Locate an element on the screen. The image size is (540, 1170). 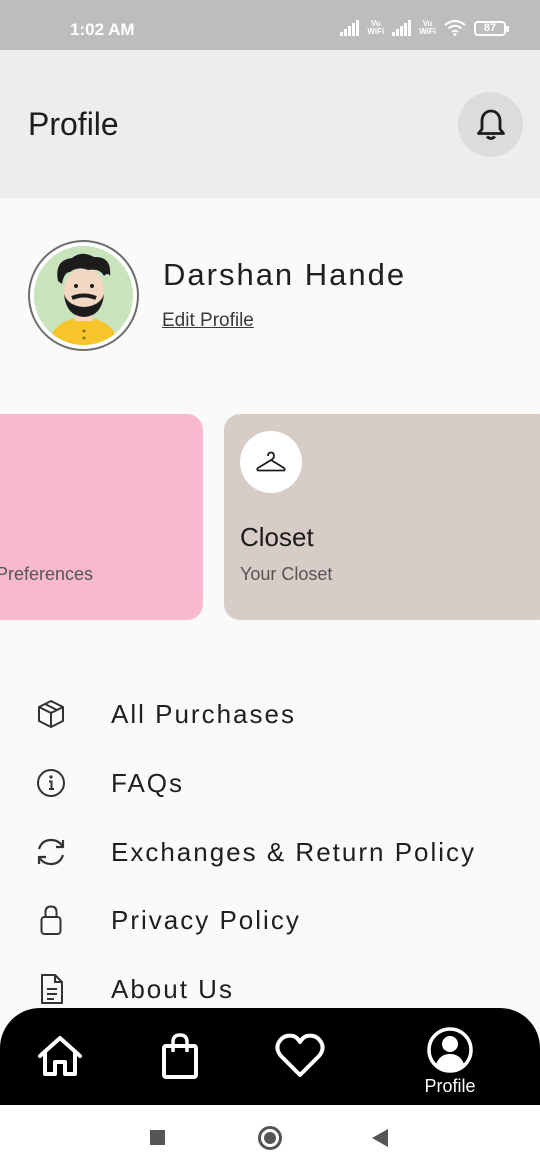
recent-apps-icon is located at coordinates (157, 1137).